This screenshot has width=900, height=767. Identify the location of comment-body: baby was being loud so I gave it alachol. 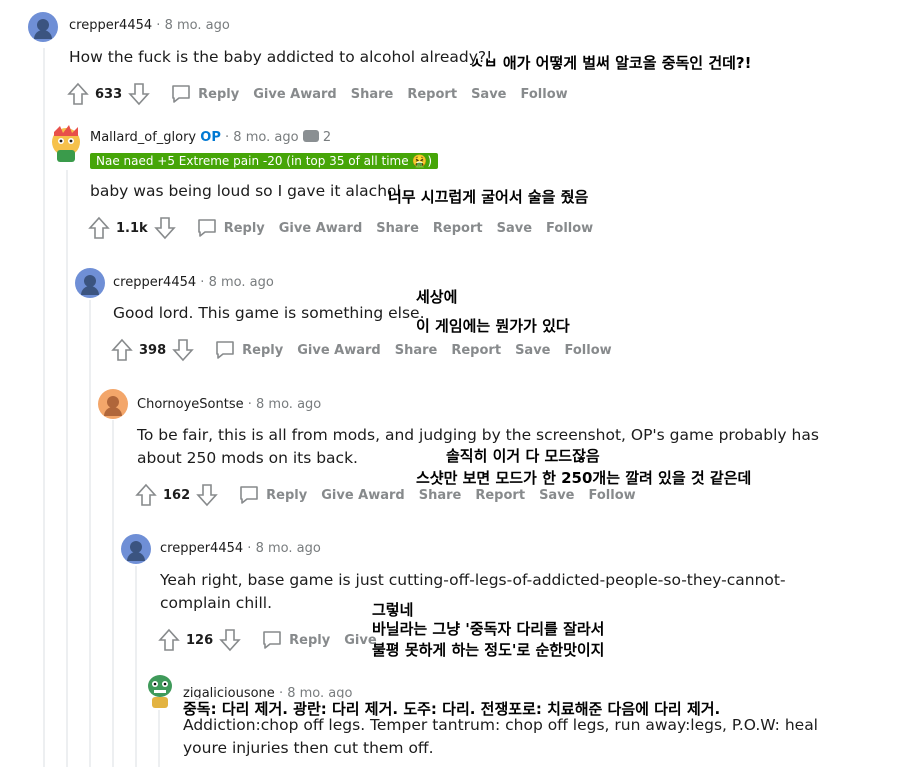
(245, 191).